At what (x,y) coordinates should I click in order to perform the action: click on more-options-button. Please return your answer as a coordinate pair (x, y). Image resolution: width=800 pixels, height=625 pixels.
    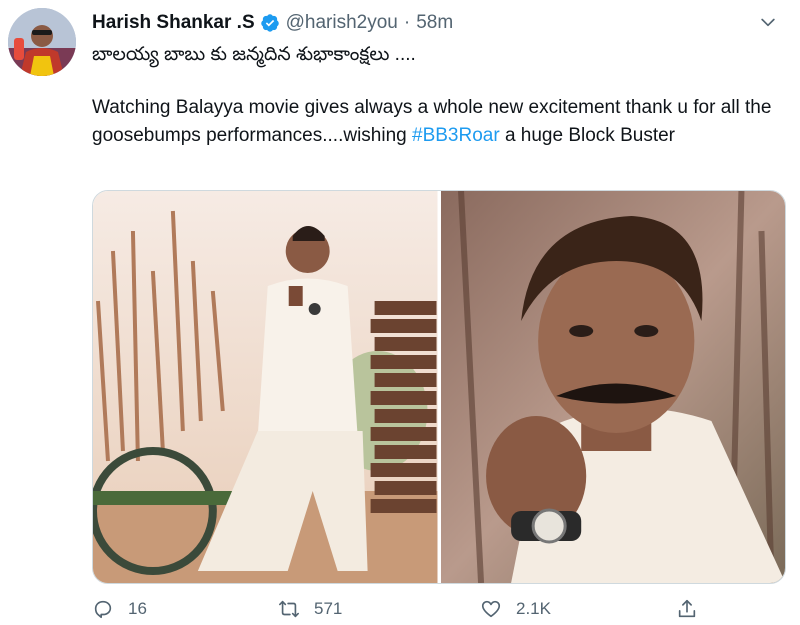
    Looking at the image, I should click on (768, 22).